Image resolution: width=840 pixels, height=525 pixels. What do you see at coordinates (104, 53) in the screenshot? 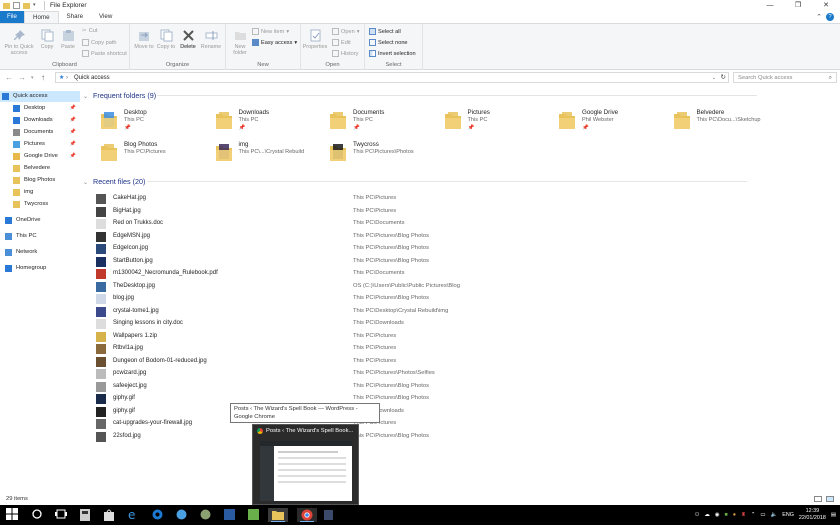
I see `paste-shortcut-button: Paste shortcut` at bounding box center [104, 53].